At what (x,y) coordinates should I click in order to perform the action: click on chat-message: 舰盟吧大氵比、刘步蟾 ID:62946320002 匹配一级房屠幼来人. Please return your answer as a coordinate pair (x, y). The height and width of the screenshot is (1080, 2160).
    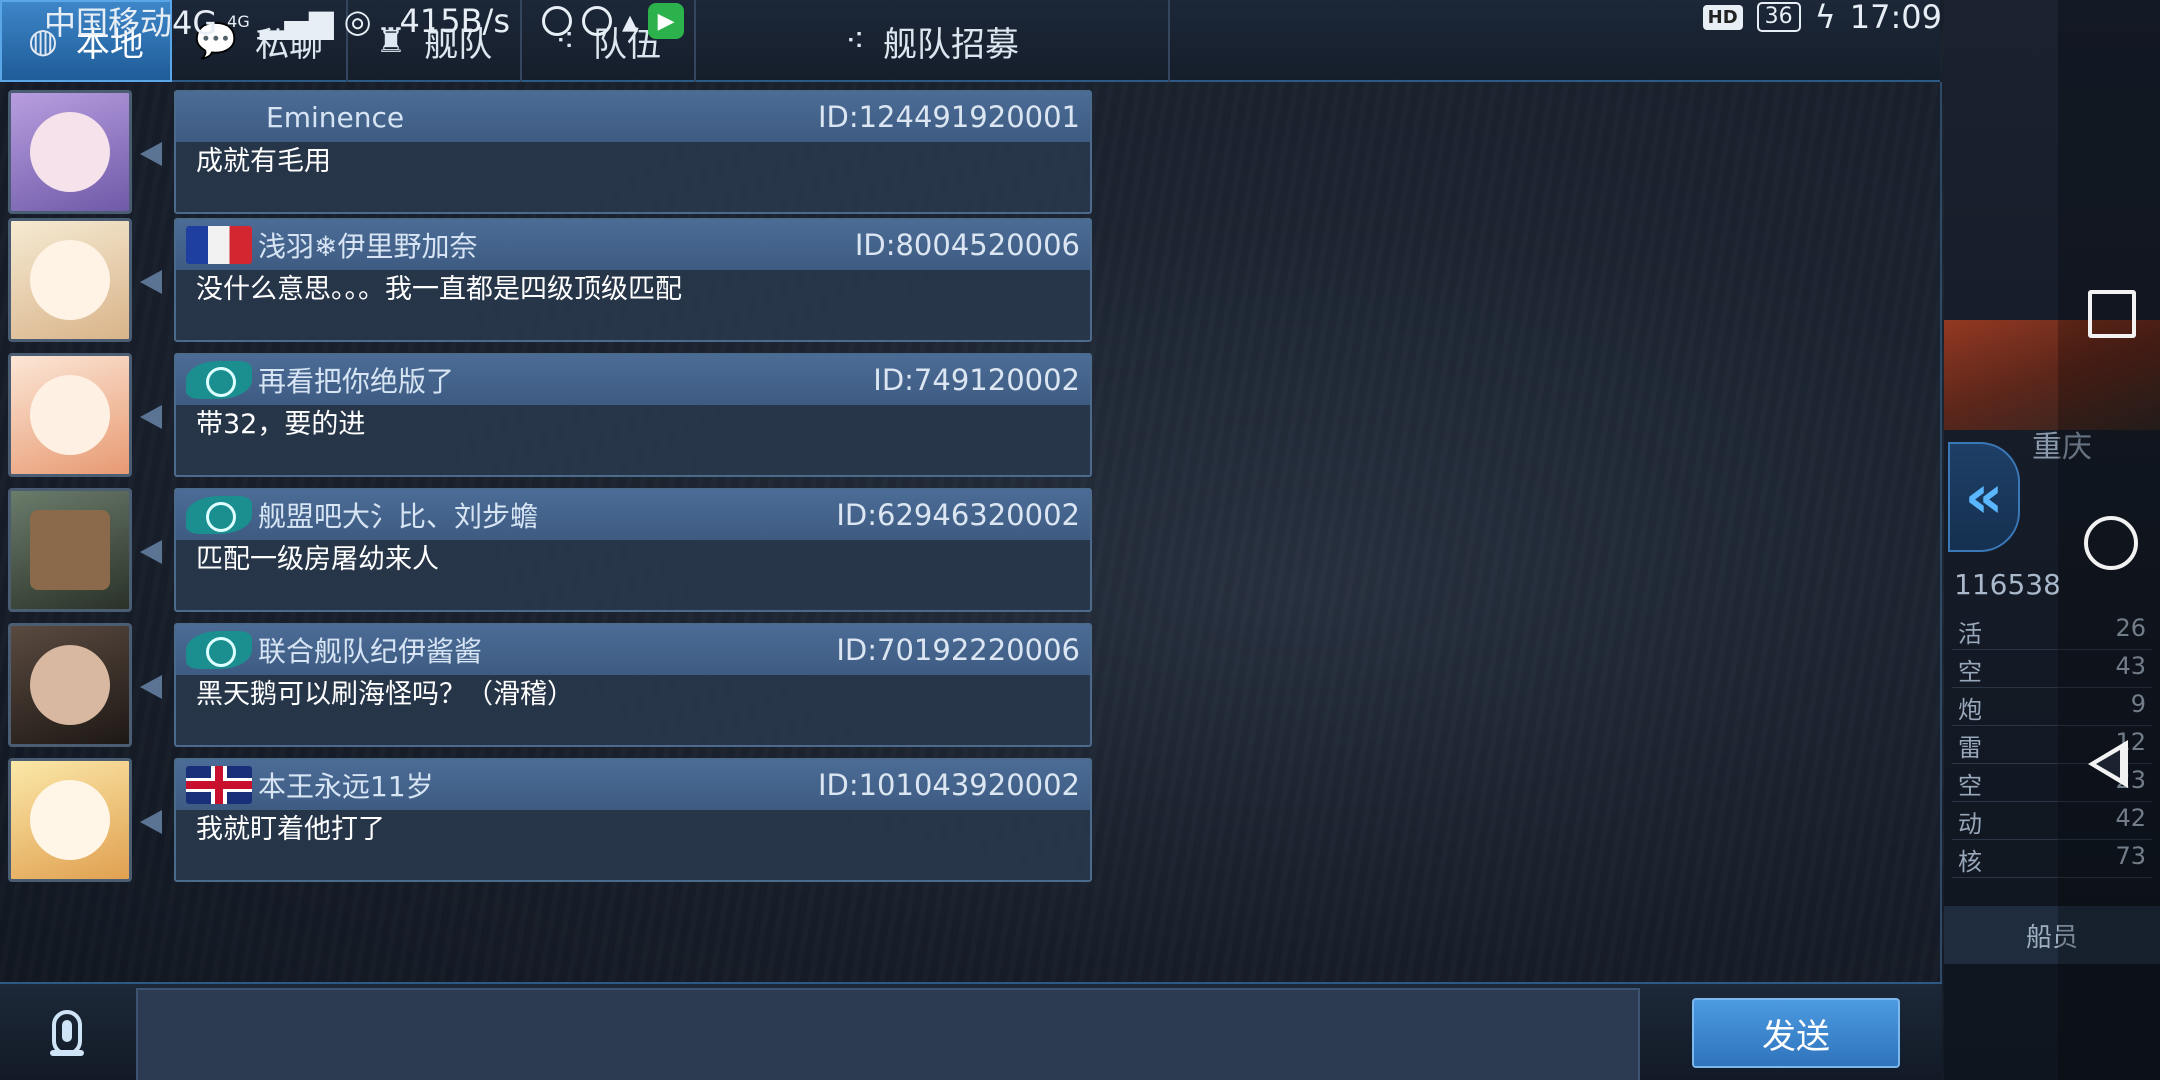
    Looking at the image, I should click on (550, 551).